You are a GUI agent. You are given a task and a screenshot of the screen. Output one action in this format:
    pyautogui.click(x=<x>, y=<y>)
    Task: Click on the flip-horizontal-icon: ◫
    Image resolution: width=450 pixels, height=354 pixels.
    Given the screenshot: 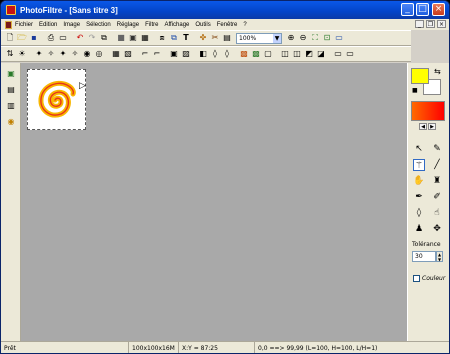 What is the action you would take?
    pyautogui.click(x=285, y=54)
    